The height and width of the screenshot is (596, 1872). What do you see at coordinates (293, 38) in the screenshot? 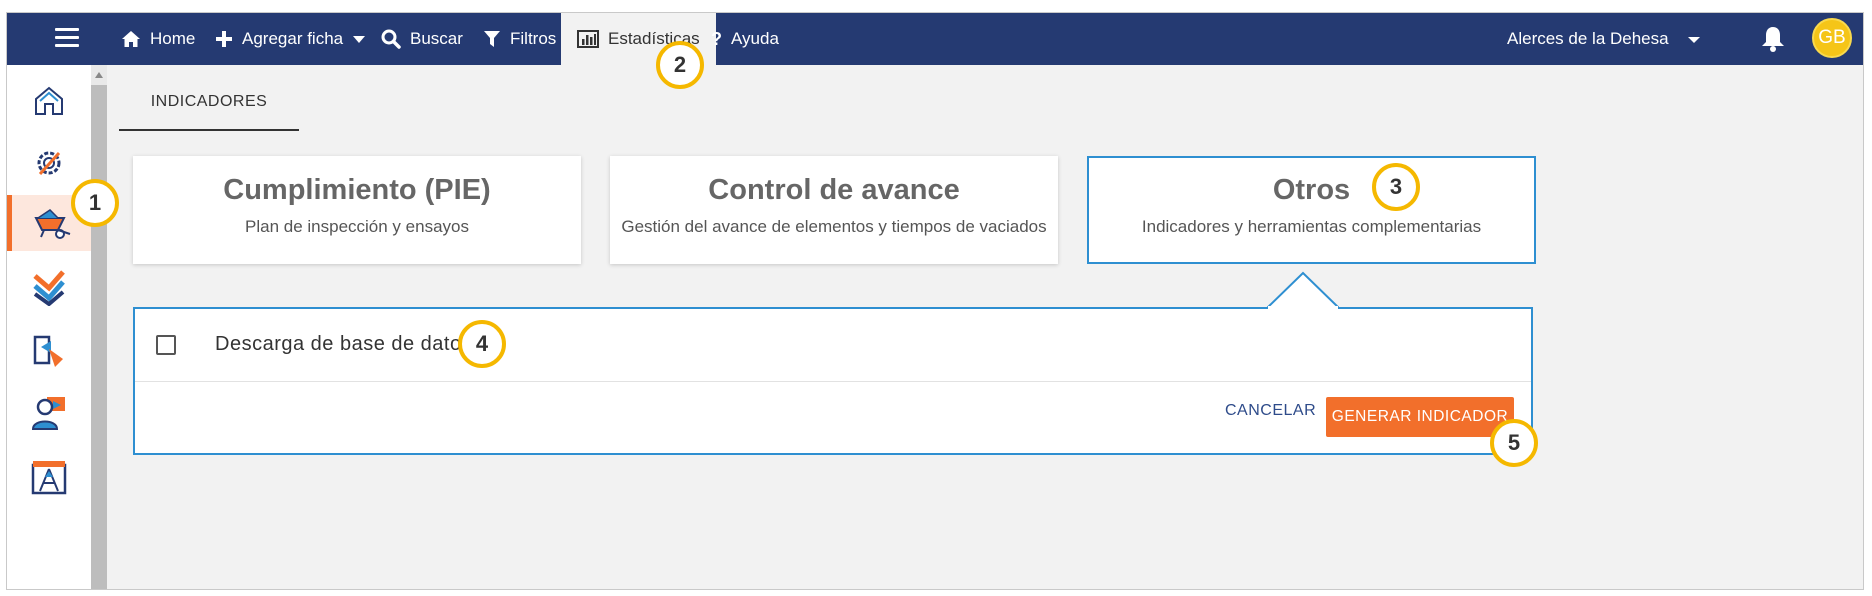
I see `nav-agregar-ficha-label: Agregar ficha` at bounding box center [293, 38].